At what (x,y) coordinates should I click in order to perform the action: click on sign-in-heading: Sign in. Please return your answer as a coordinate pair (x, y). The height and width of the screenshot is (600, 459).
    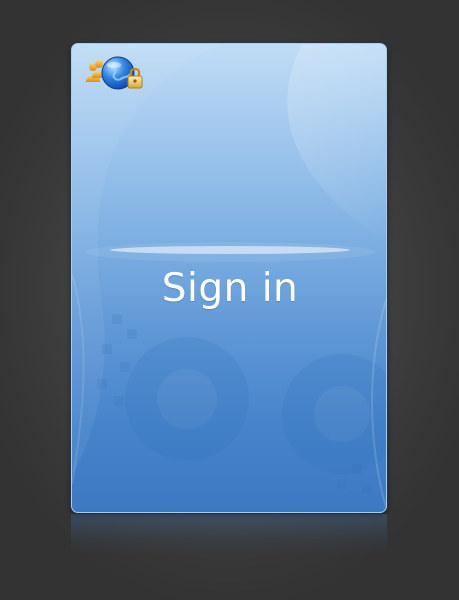
    Looking at the image, I should click on (230, 288).